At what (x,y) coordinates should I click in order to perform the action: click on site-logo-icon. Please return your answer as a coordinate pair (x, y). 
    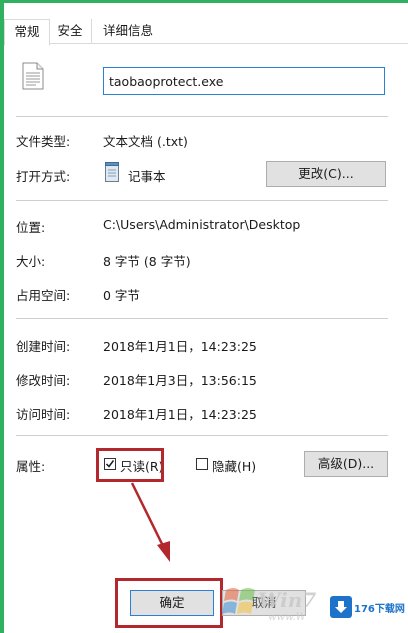
    Looking at the image, I should click on (341, 607).